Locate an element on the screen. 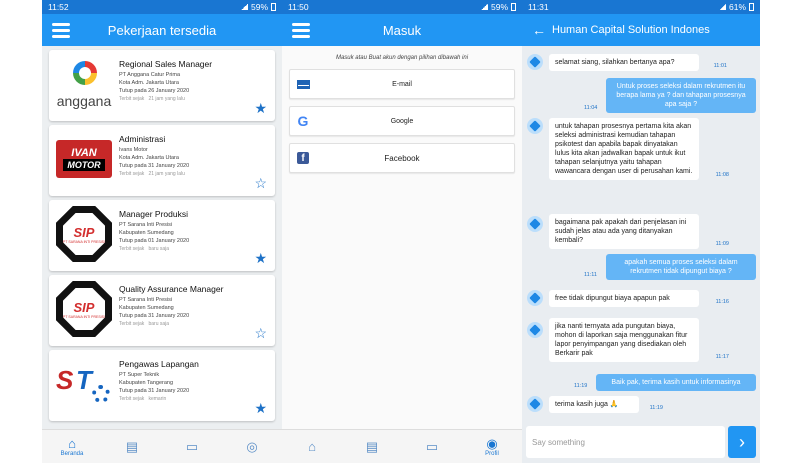 The image size is (800, 463). facebook-login-button: f Facebook is located at coordinates (402, 158).